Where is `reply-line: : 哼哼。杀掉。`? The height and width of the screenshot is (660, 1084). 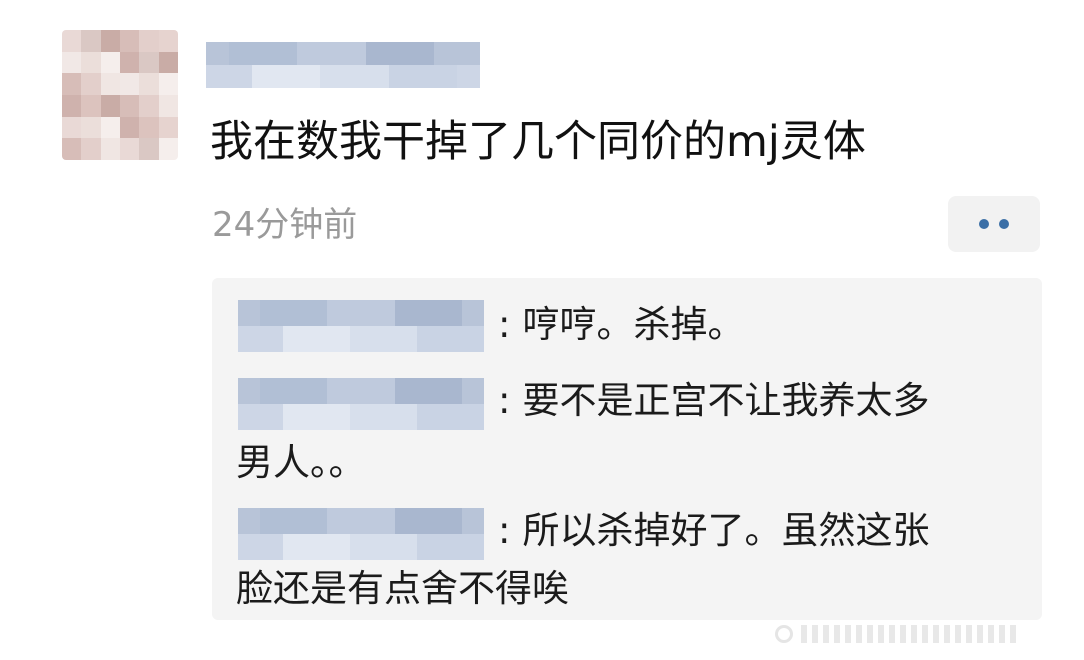 reply-line: : 哼哼。杀掉。 is located at coordinates (621, 325).